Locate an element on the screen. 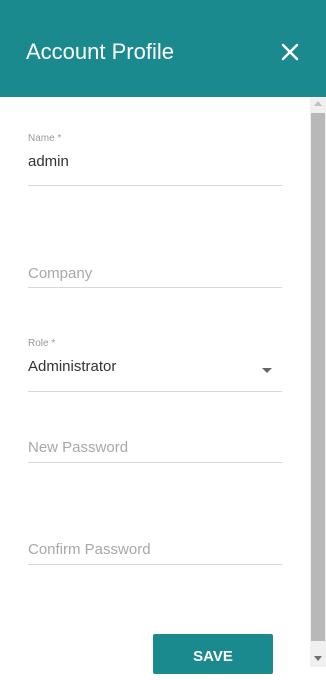 This screenshot has width=326, height=680. scroll-down-arrow-icon is located at coordinates (318, 658).